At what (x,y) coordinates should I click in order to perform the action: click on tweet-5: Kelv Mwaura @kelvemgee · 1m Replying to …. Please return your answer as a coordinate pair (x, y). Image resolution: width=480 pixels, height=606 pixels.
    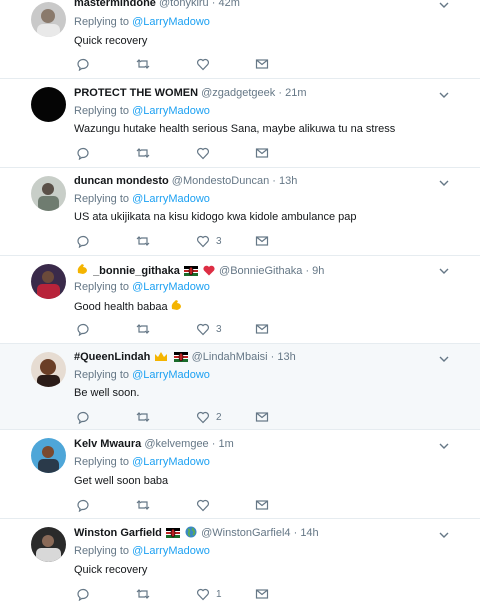
    Looking at the image, I should click on (240, 474).